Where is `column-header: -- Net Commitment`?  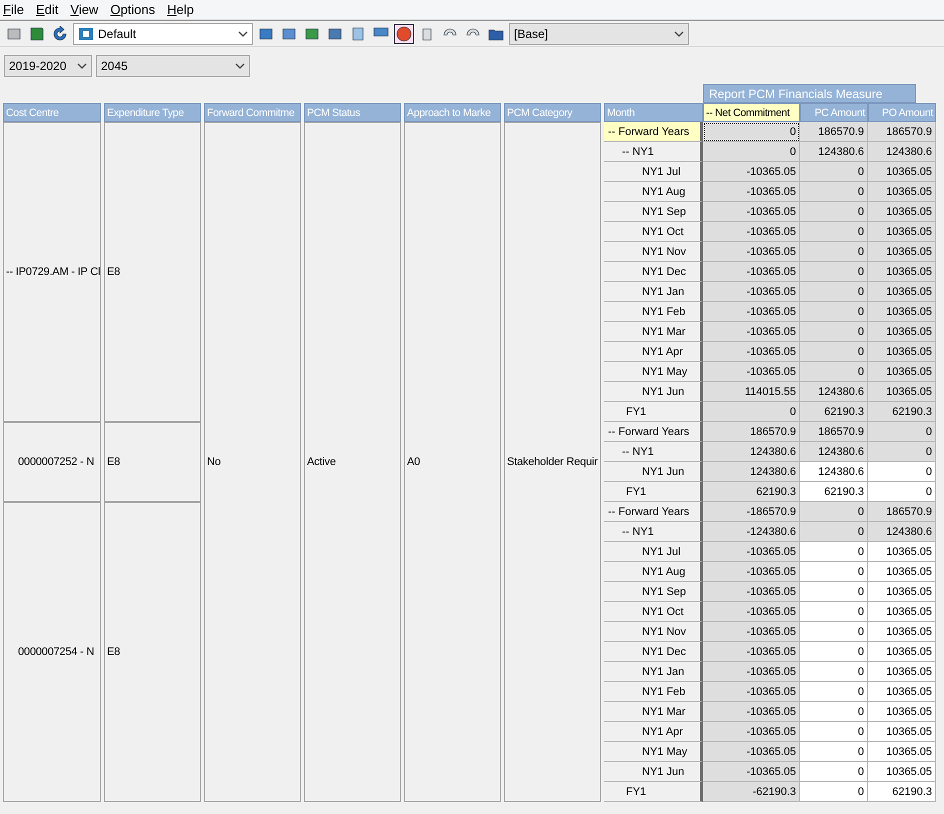
column-header: -- Net Commitment is located at coordinates (751, 112).